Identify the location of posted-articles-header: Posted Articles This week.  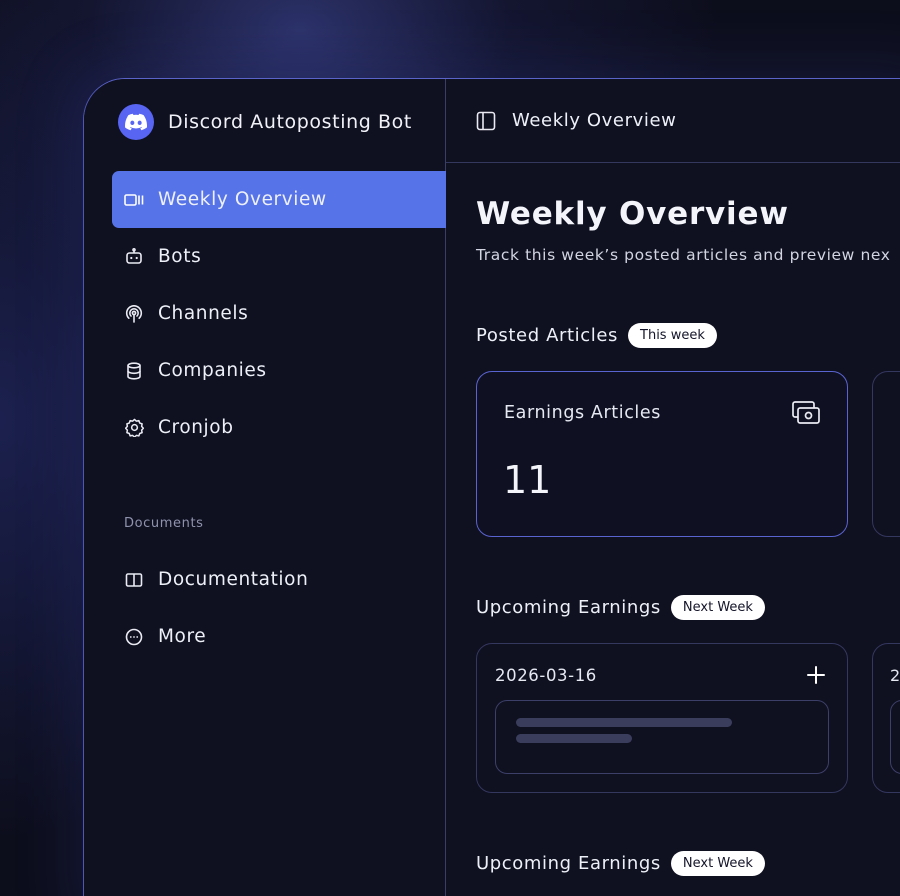
(596, 335).